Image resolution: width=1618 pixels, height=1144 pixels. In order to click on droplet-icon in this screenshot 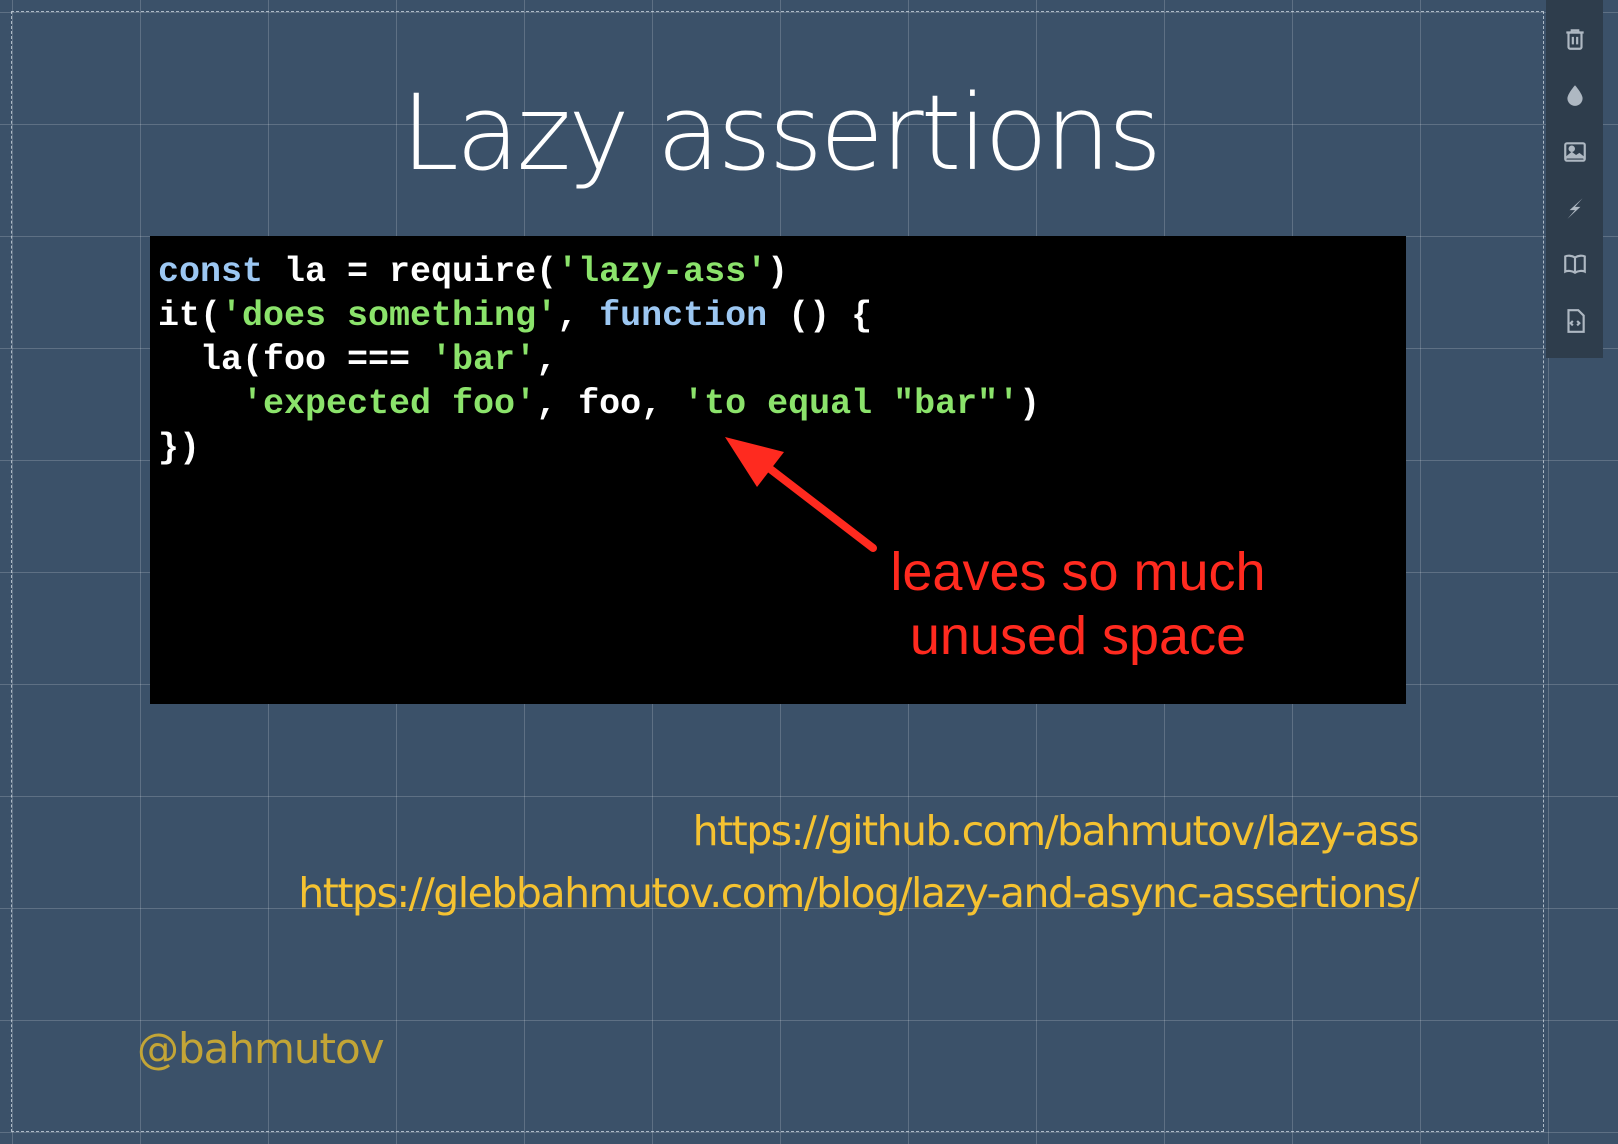, I will do `click(1574, 96)`.